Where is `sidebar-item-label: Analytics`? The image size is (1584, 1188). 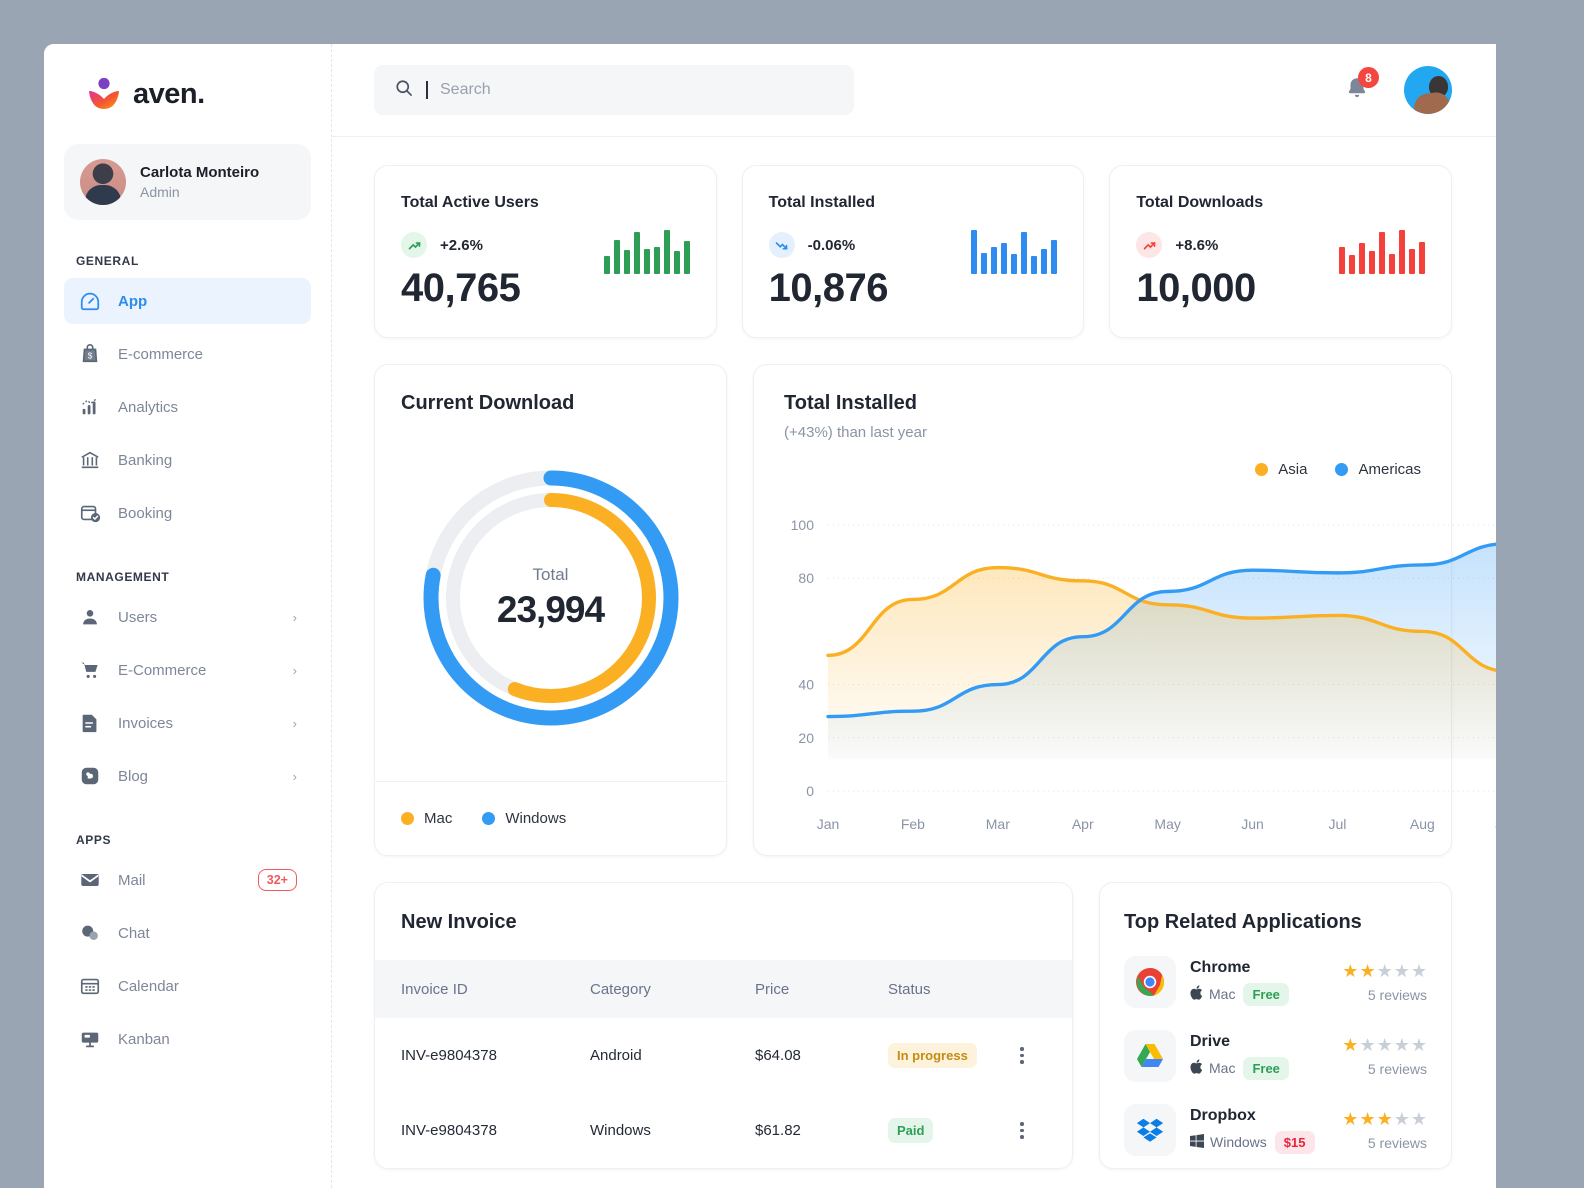 sidebar-item-label: Analytics is located at coordinates (148, 407).